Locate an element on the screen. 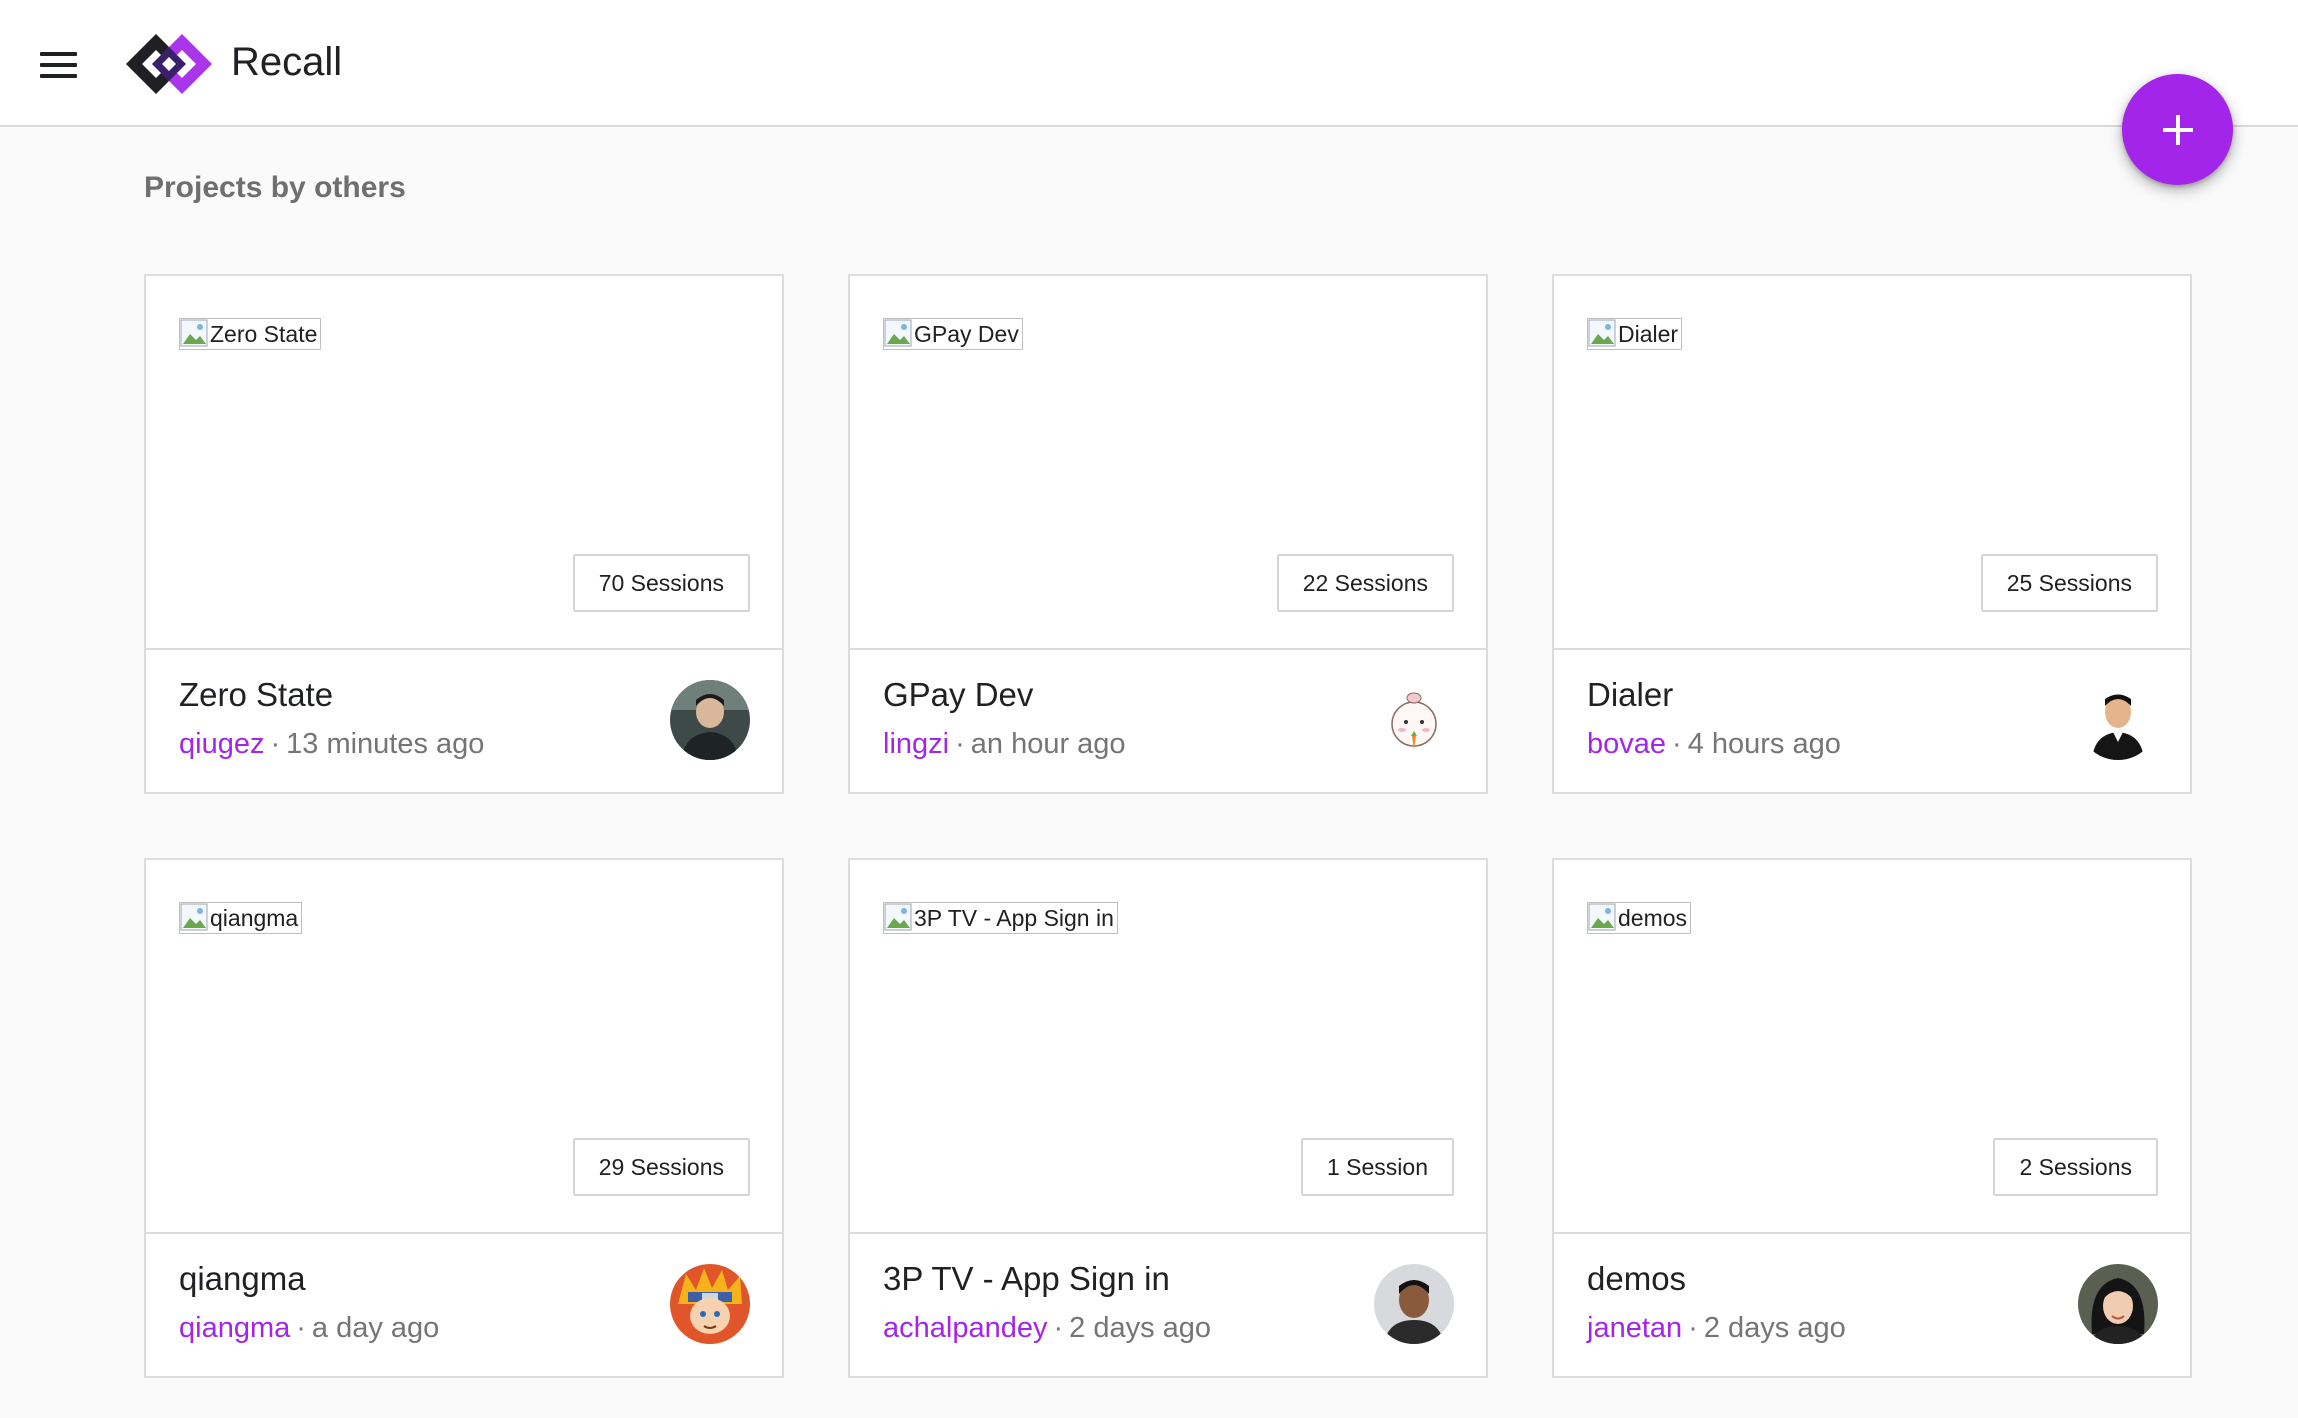 The image size is (2298, 1418). add-project-button is located at coordinates (2177, 129).